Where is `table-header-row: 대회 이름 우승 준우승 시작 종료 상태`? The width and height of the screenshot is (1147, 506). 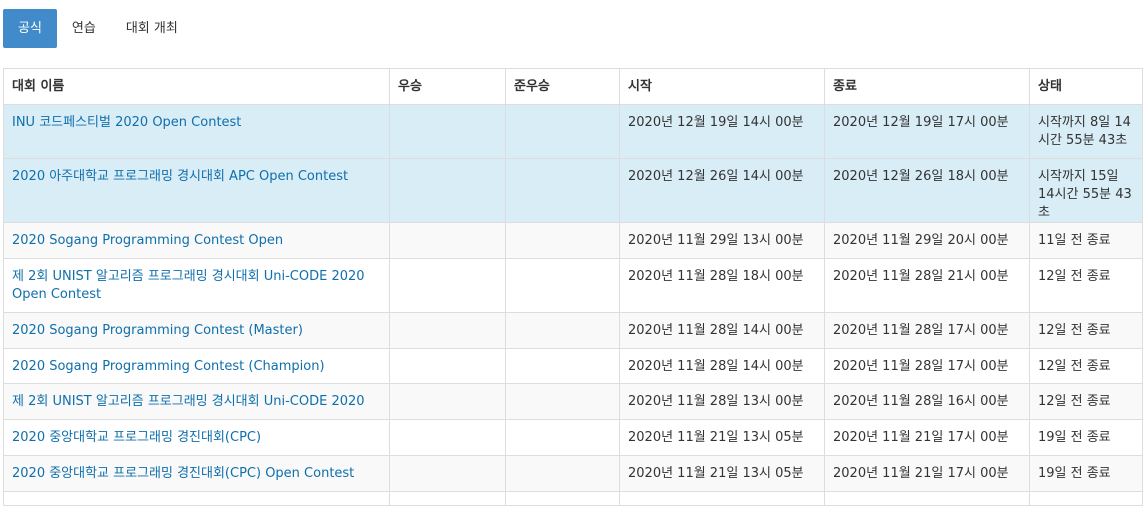 table-header-row: 대회 이름 우승 준우승 시작 종료 상태 is located at coordinates (573, 86).